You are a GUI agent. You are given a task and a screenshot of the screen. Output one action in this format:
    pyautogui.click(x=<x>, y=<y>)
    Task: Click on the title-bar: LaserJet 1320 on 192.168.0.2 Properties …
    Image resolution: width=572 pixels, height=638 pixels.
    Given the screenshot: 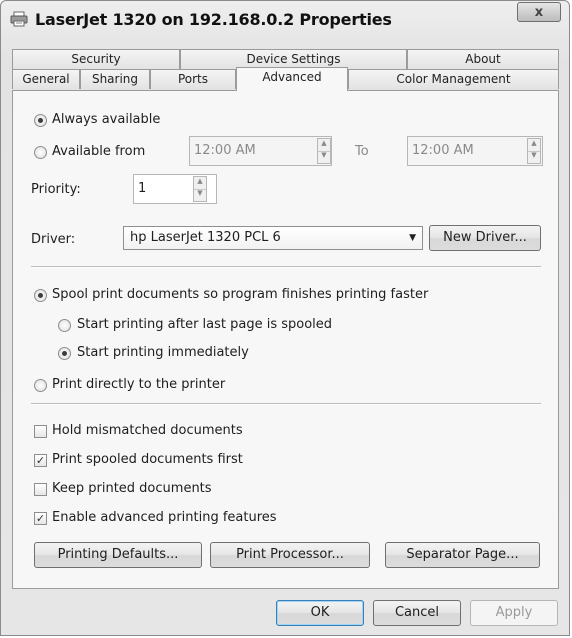 What is the action you would take?
    pyautogui.click(x=285, y=20)
    